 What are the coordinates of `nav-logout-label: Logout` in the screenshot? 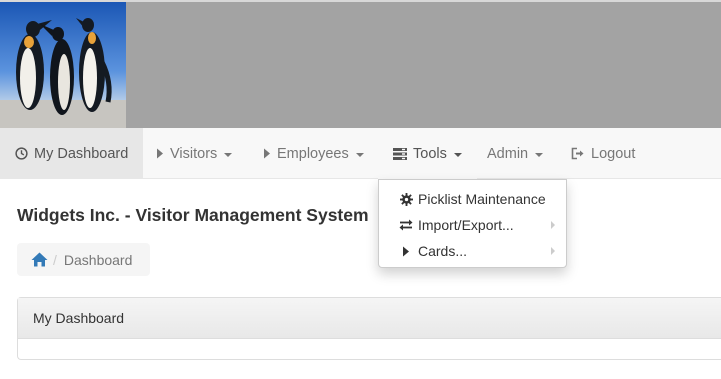 It's located at (613, 153).